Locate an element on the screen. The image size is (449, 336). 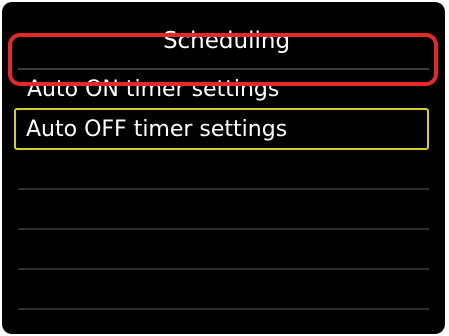
menu-item-label: Auto OFF timer settings is located at coordinates (157, 129).